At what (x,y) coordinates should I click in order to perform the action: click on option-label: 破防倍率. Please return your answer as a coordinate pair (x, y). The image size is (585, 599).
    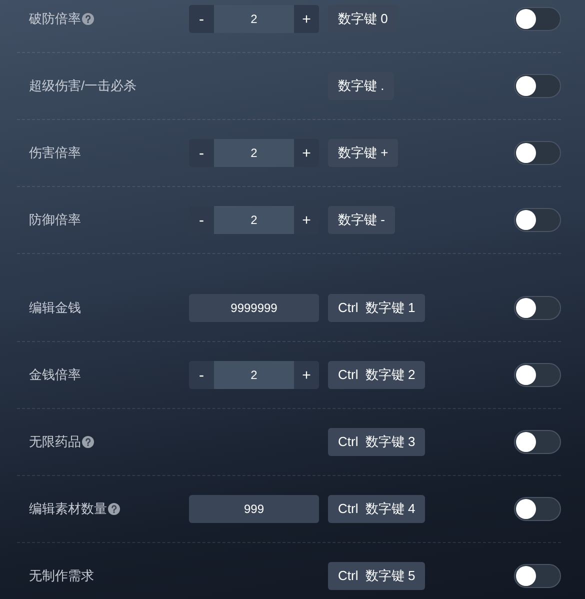
    Looking at the image, I should click on (55, 19).